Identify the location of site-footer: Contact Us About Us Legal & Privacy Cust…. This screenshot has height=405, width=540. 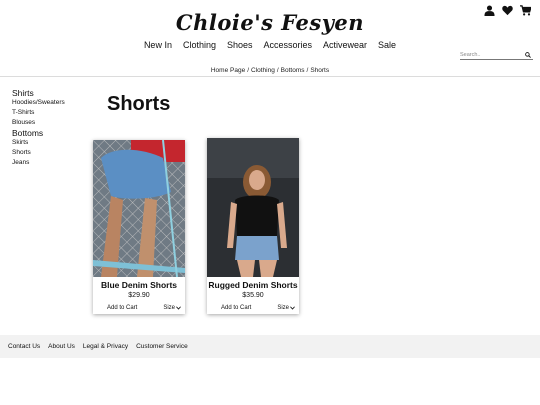
(270, 346).